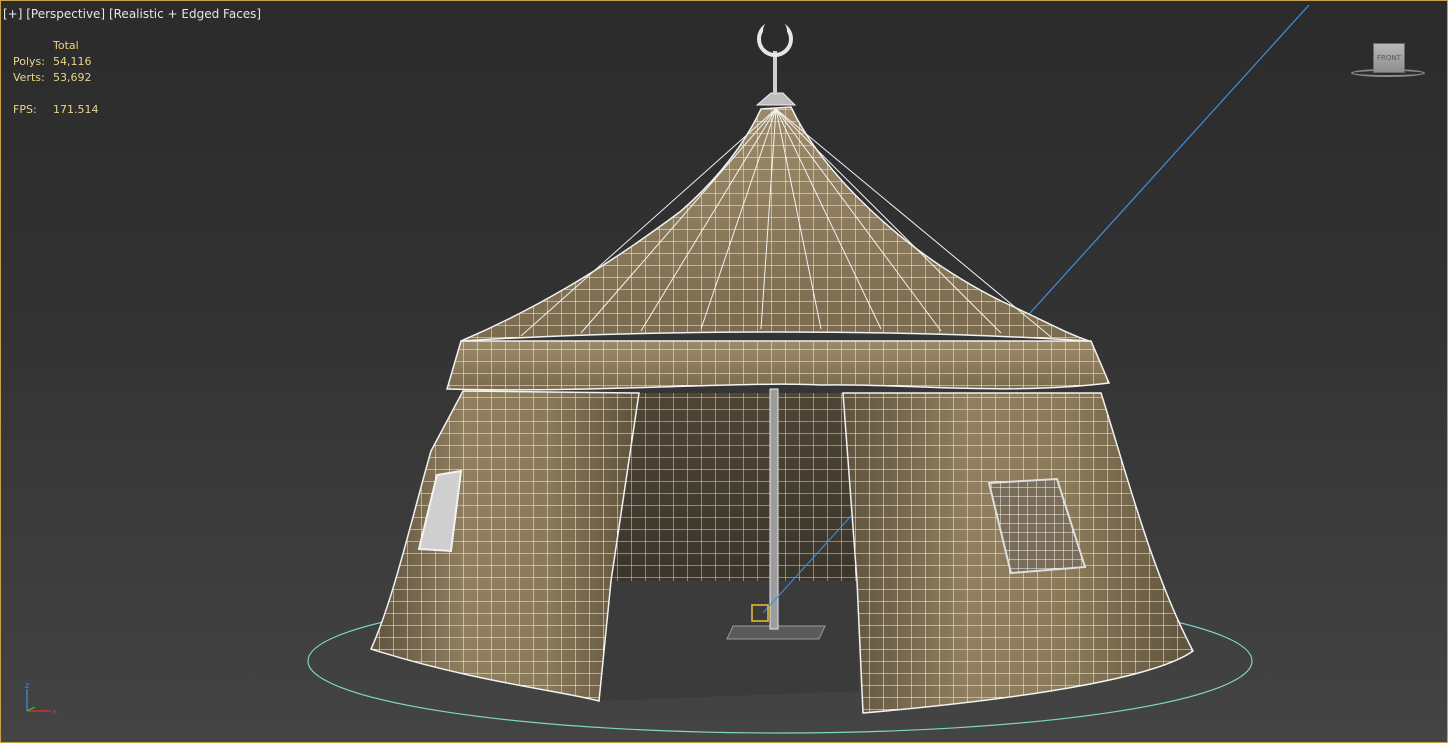 The width and height of the screenshot is (1448, 743). I want to click on tent-interior-wire, so click(734, 487).